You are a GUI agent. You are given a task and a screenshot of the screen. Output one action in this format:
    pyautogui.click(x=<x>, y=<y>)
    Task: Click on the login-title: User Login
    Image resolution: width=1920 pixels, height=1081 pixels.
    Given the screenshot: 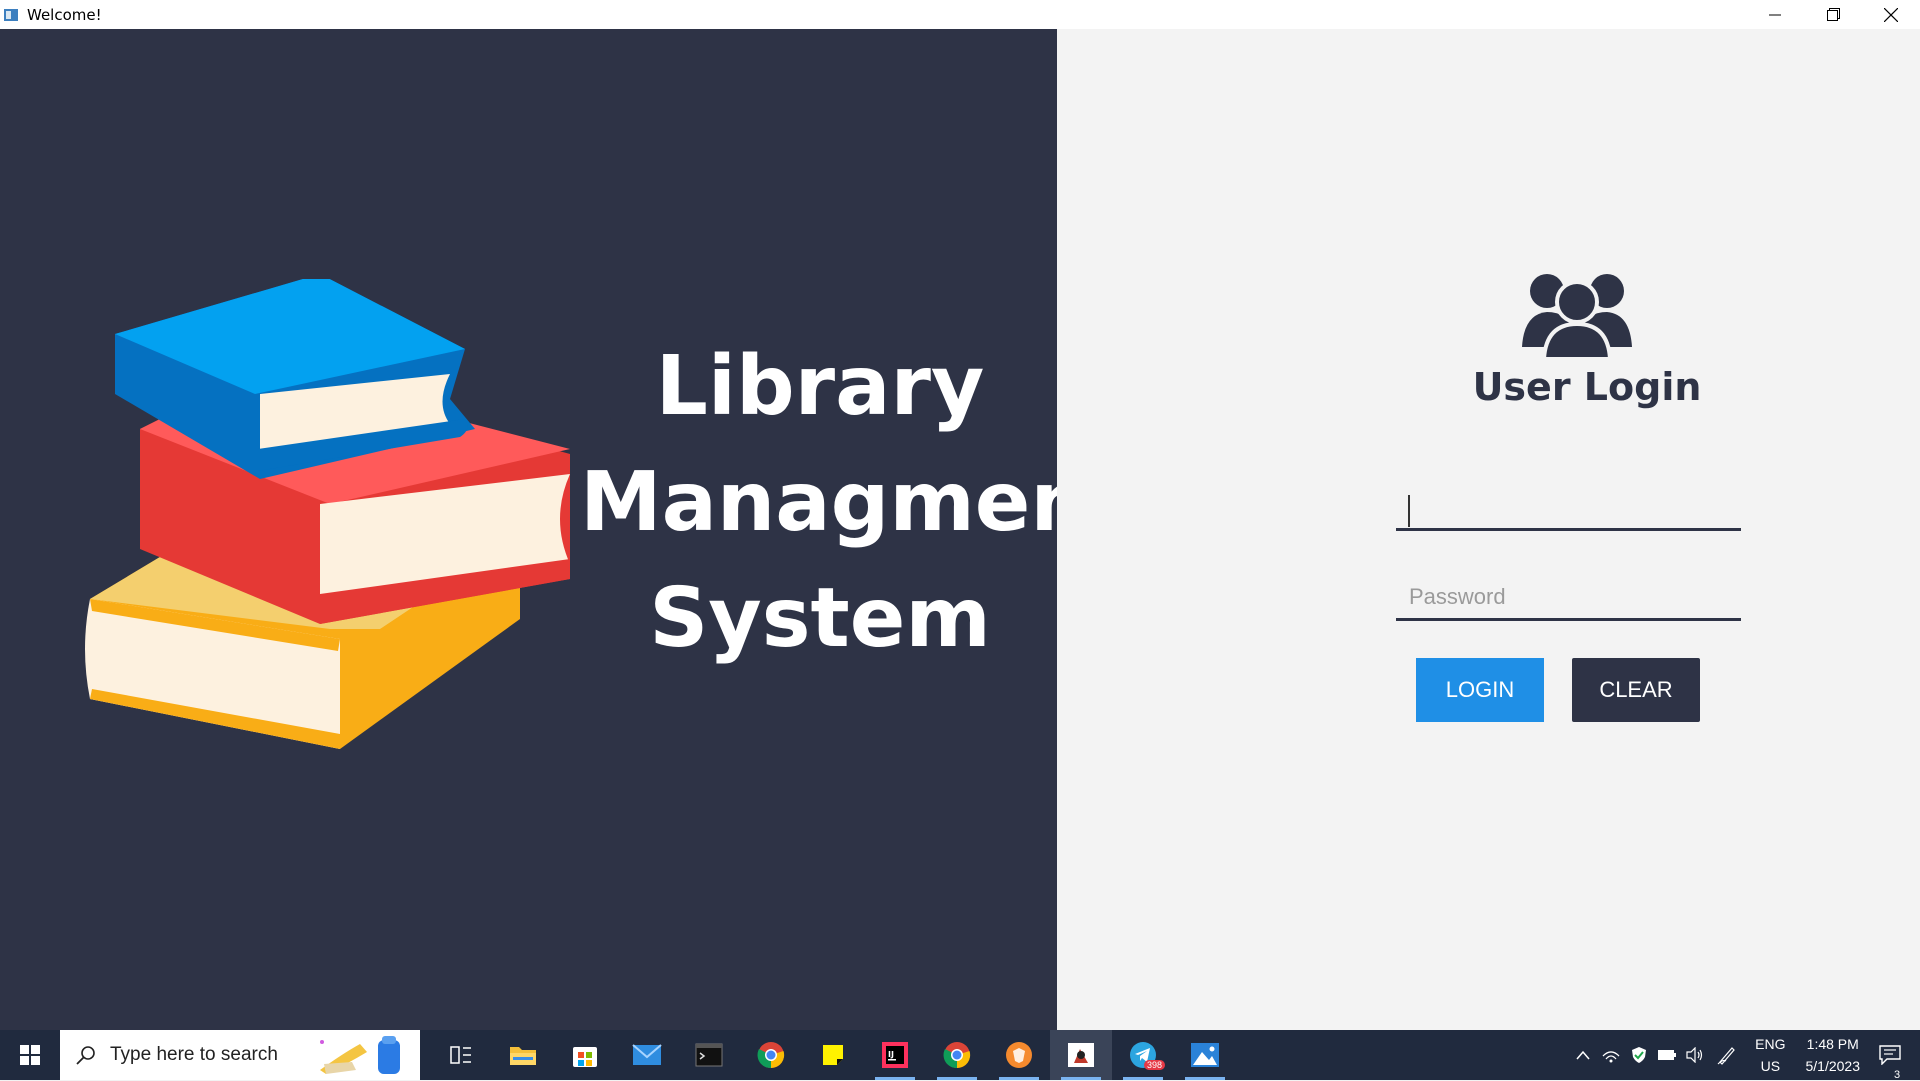 What is the action you would take?
    pyautogui.click(x=1587, y=387)
    